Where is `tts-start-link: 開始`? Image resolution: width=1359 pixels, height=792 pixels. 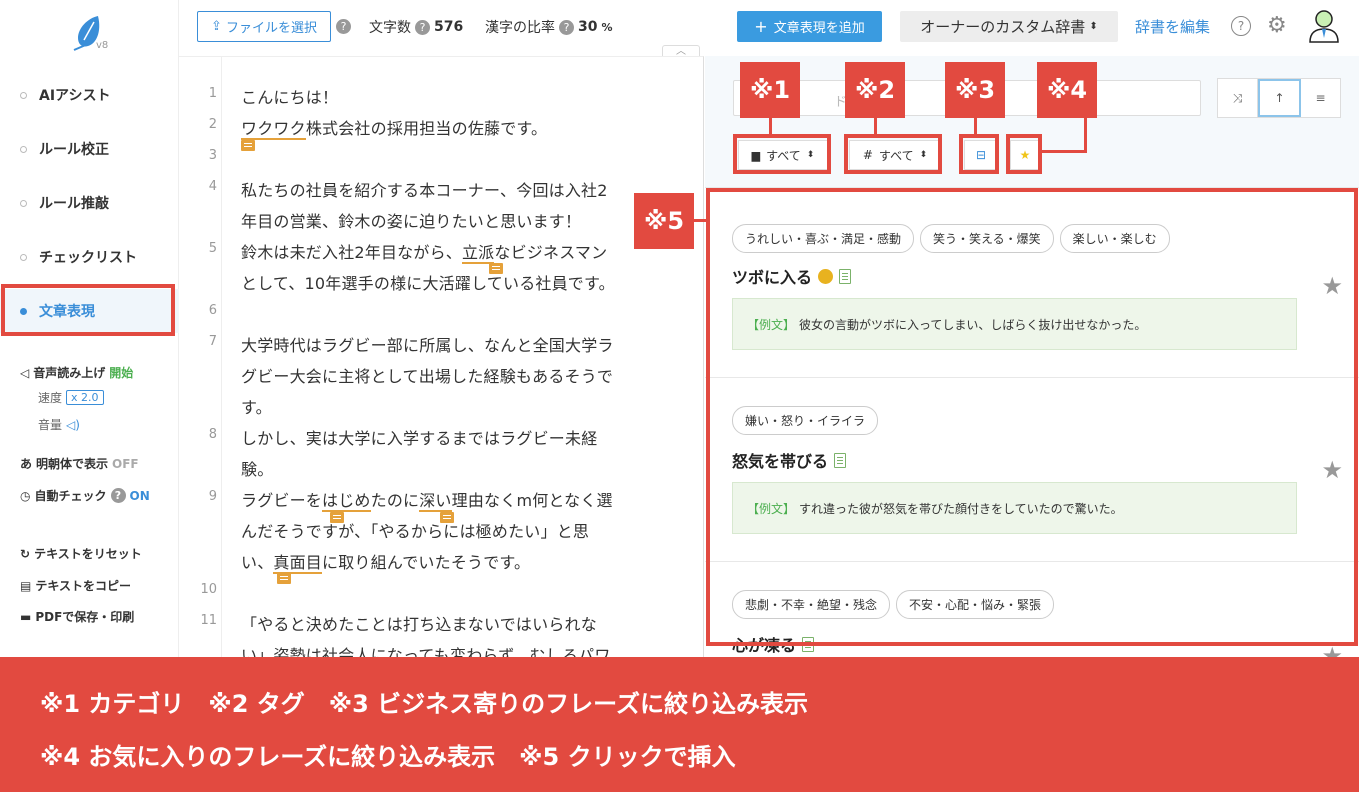
tts-start-link: 開始 is located at coordinates (121, 372).